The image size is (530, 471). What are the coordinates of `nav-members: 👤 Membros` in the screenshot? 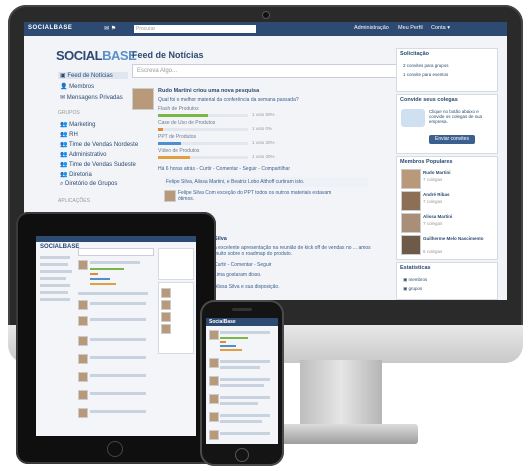 It's located at (76, 86).